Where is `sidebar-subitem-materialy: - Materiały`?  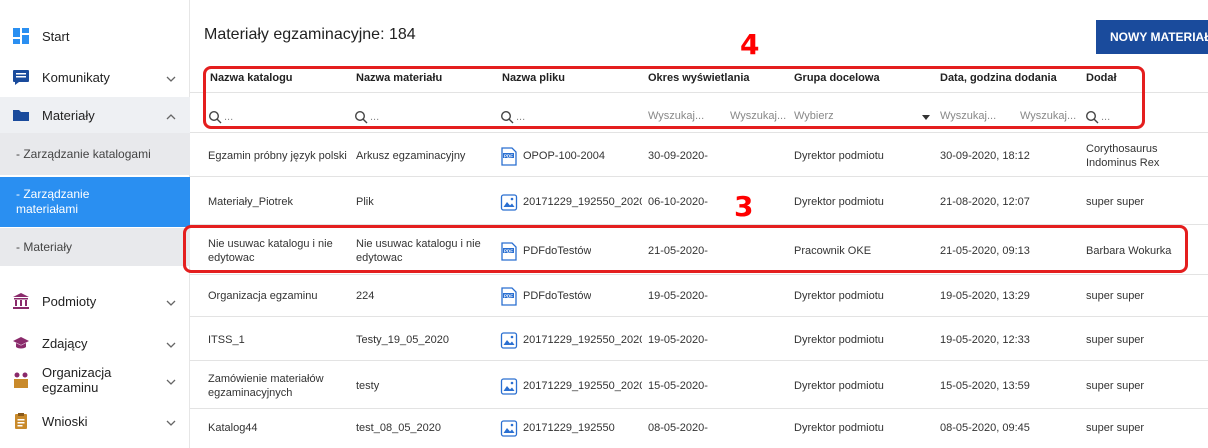 sidebar-subitem-materialy: - Materiały is located at coordinates (95, 247).